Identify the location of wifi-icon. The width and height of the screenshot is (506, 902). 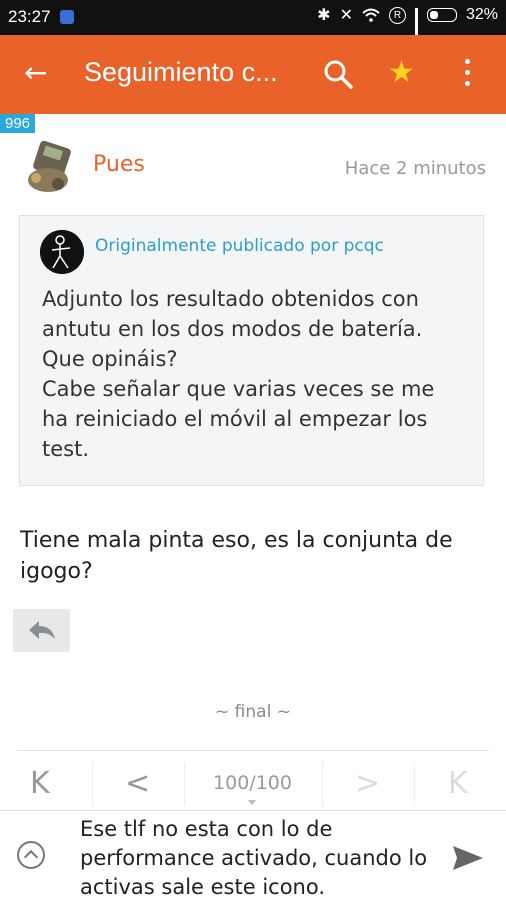
(371, 15).